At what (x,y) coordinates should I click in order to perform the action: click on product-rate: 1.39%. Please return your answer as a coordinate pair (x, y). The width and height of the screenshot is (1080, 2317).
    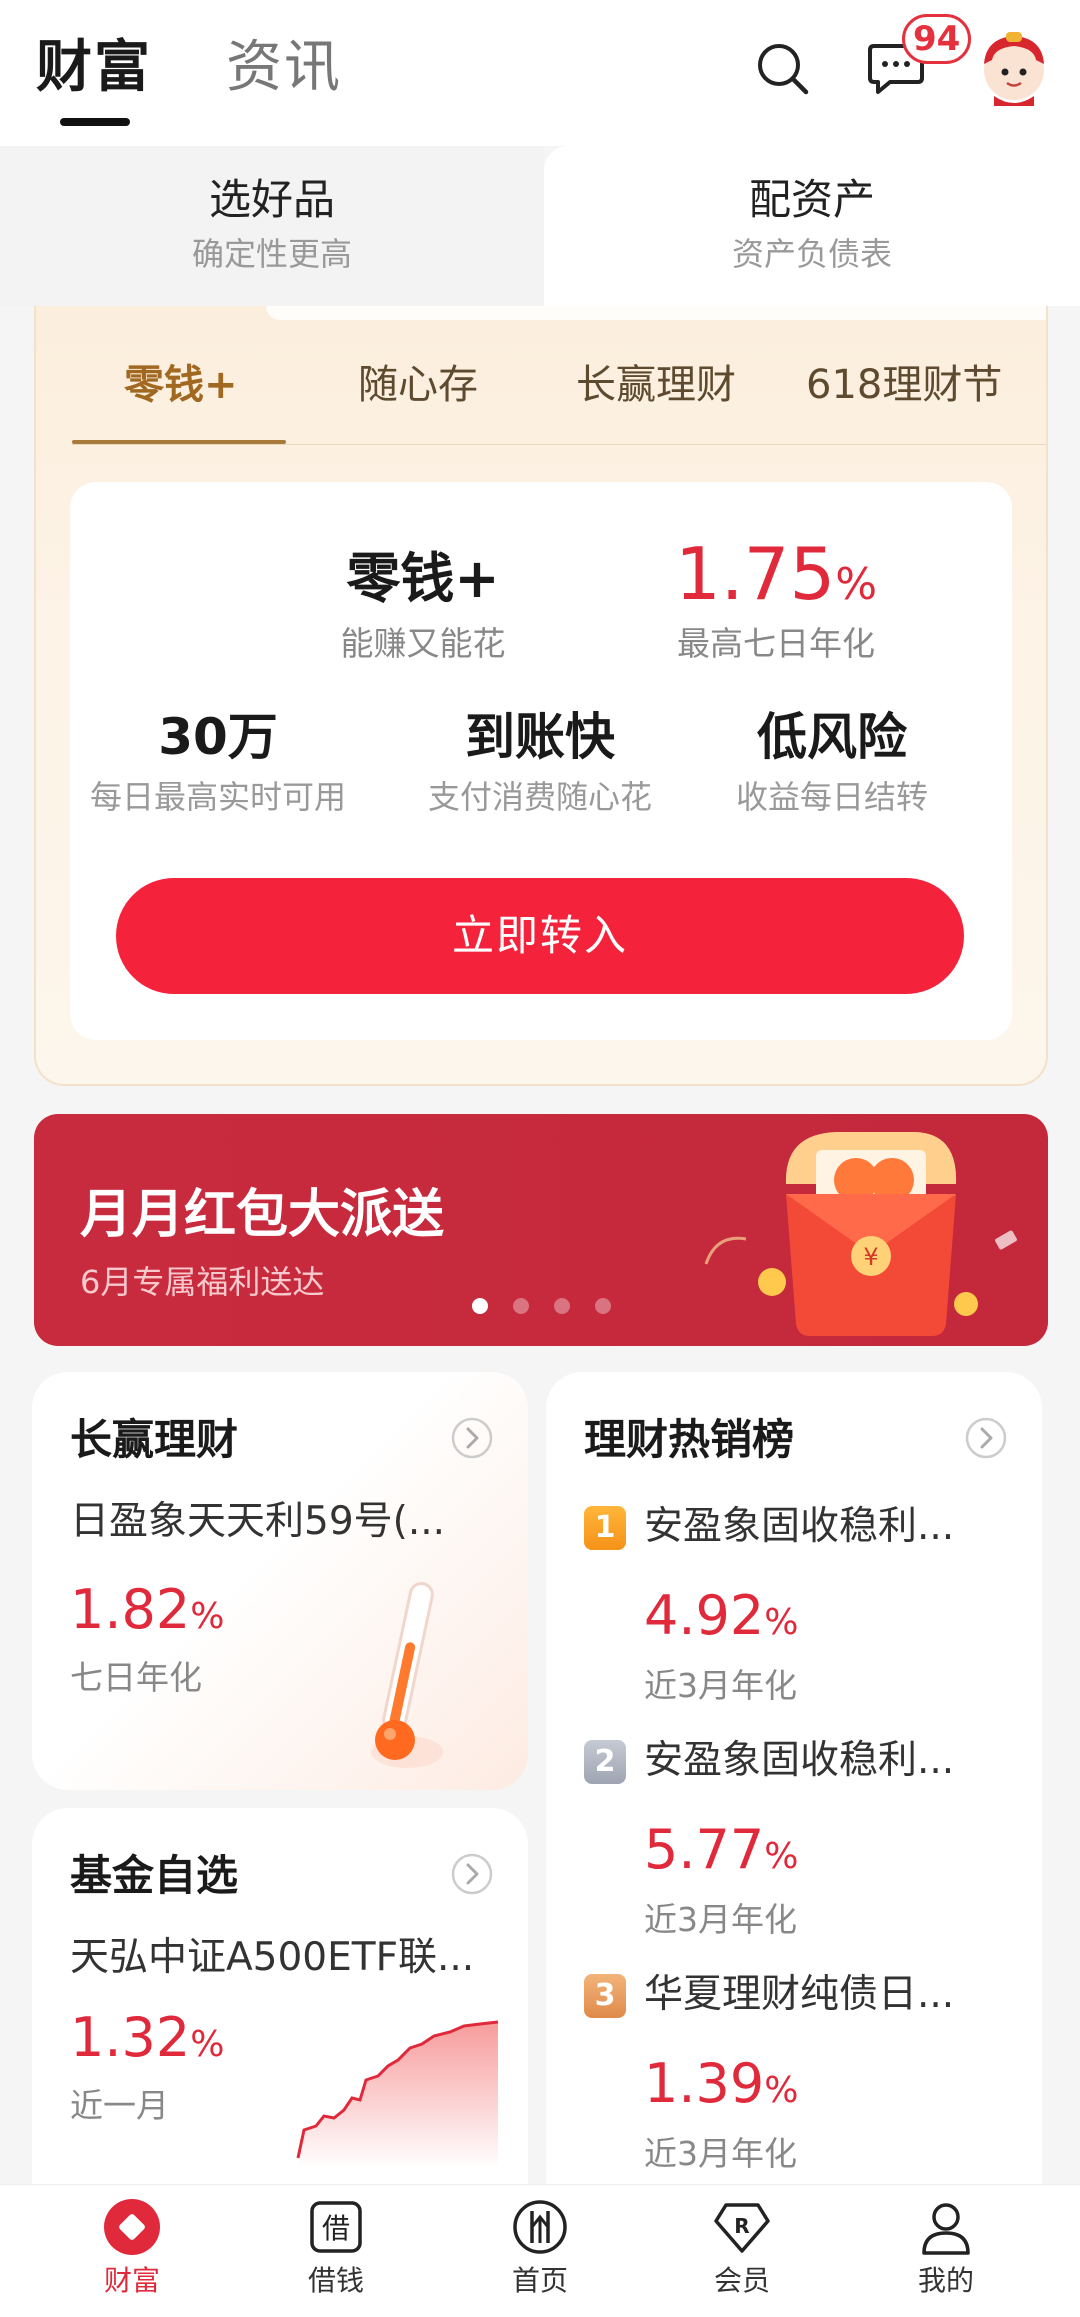
    Looking at the image, I should click on (721, 2087).